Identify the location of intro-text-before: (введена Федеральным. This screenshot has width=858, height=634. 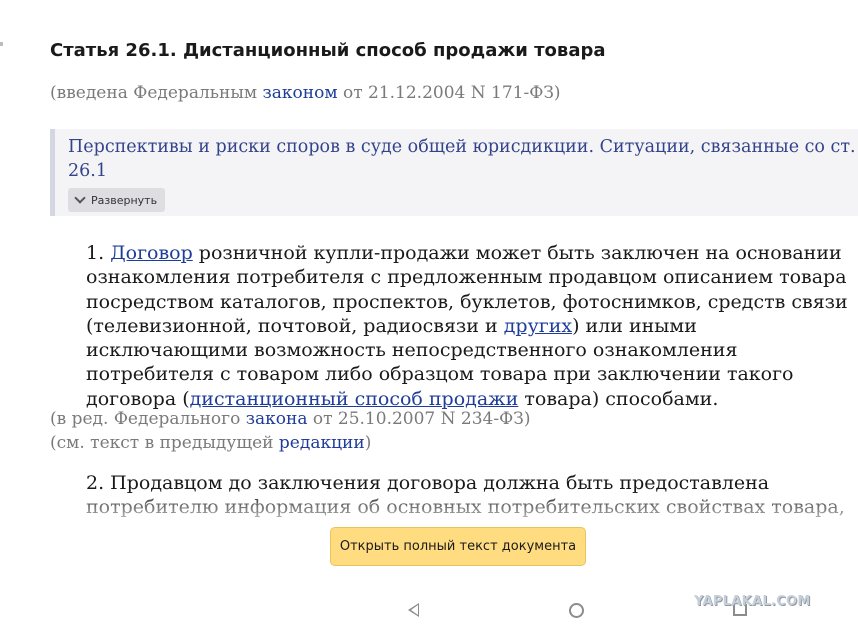
(156, 93).